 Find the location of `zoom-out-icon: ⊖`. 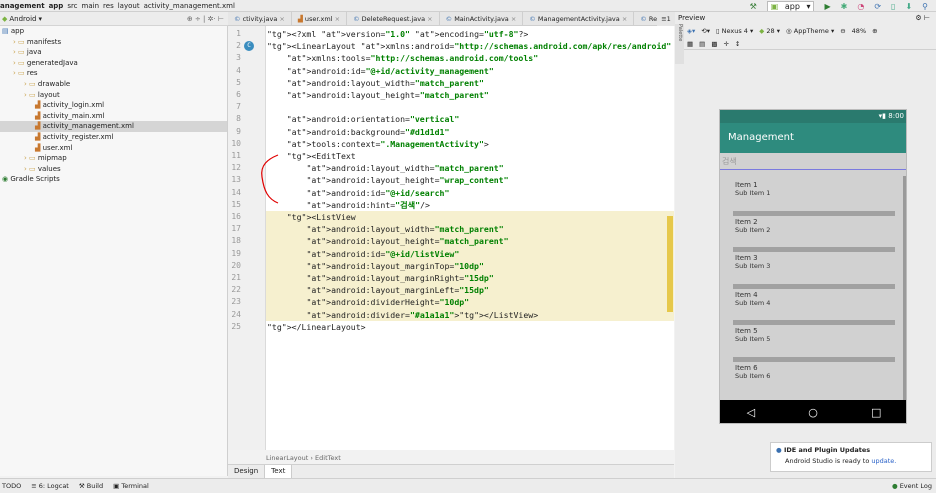

zoom-out-icon: ⊖ is located at coordinates (842, 31).